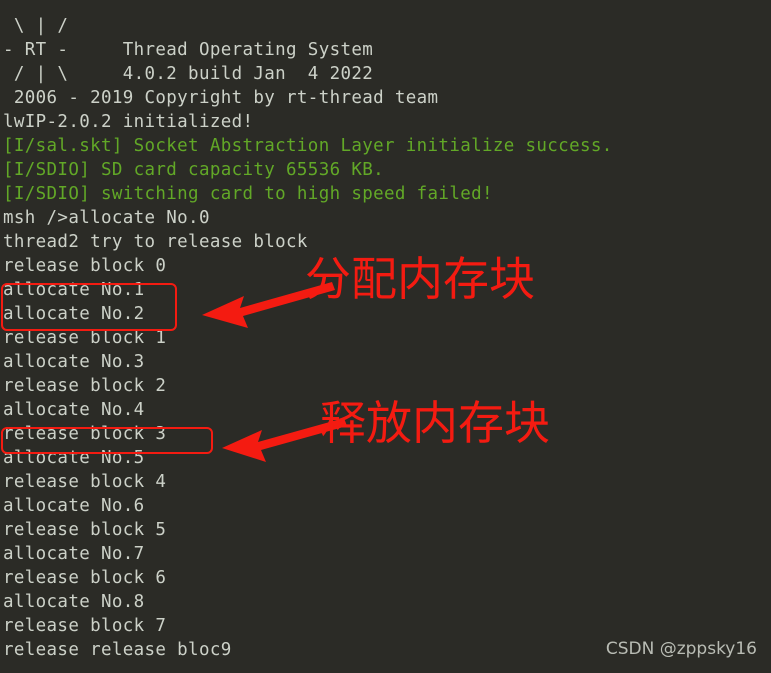  Describe the element at coordinates (106, 218) in the screenshot. I see `console-line: msh />allocate No.0` at that location.